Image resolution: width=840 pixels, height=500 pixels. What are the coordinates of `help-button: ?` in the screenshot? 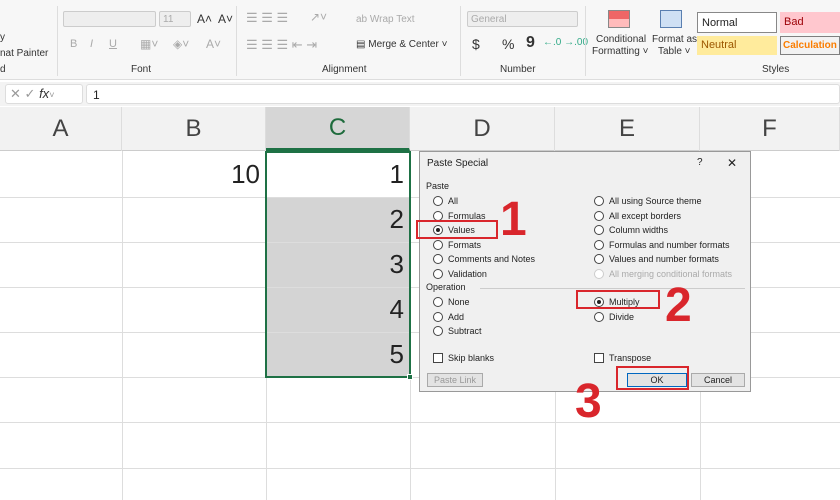 It's located at (700, 162).